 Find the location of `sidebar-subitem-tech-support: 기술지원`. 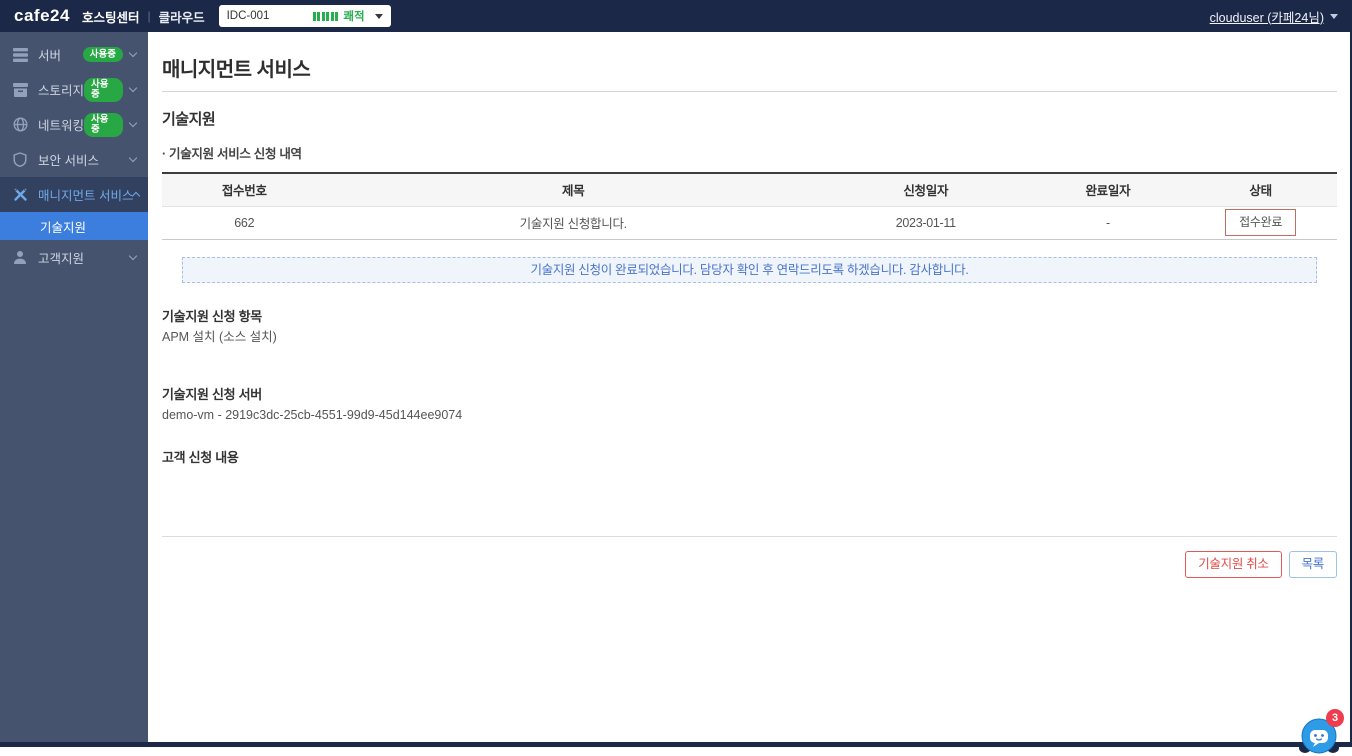

sidebar-subitem-tech-support: 기술지원 is located at coordinates (74, 226).